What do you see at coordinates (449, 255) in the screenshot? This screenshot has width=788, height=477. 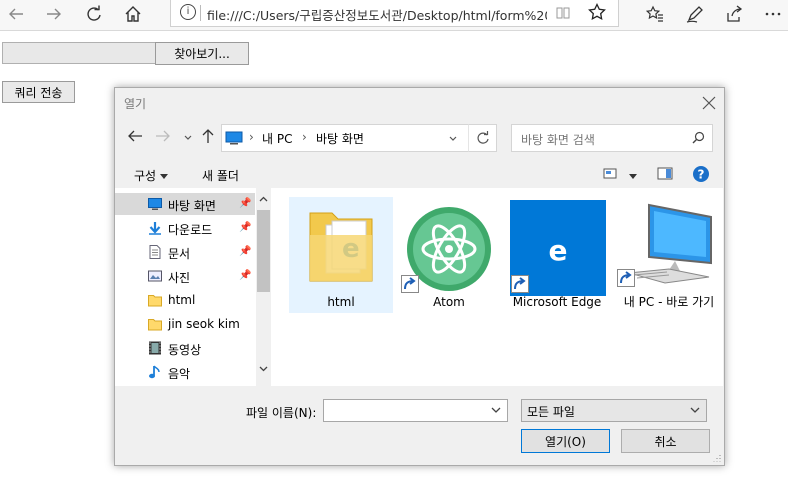 I see `file-item-atom: Atom` at bounding box center [449, 255].